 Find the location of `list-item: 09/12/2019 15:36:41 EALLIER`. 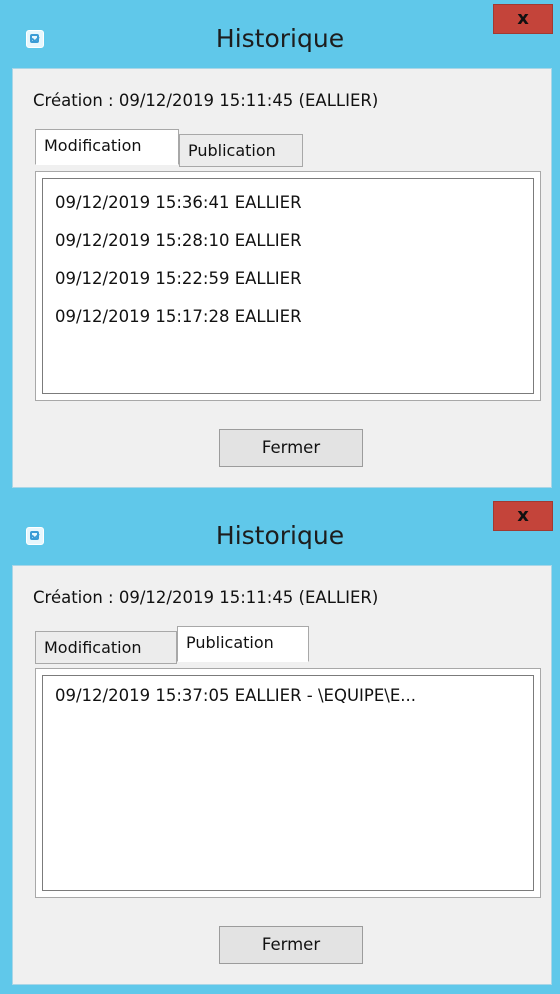

list-item: 09/12/2019 15:36:41 EALLIER is located at coordinates (178, 202).